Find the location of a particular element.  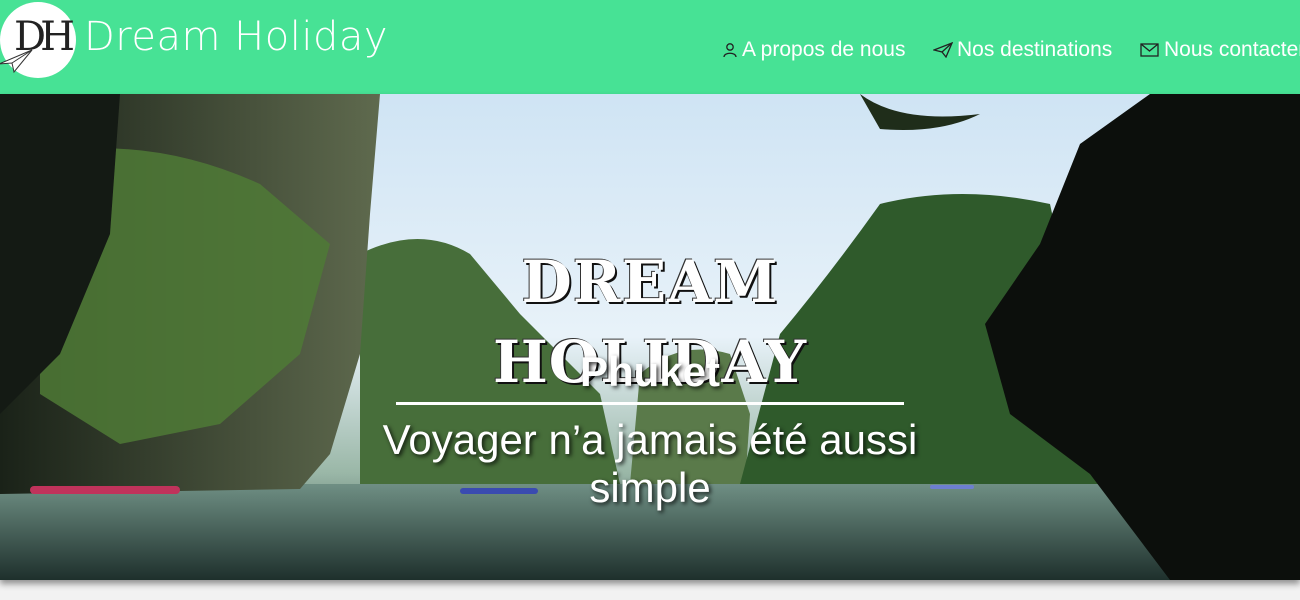

brand-name: Dream Holiday is located at coordinates (236, 37).